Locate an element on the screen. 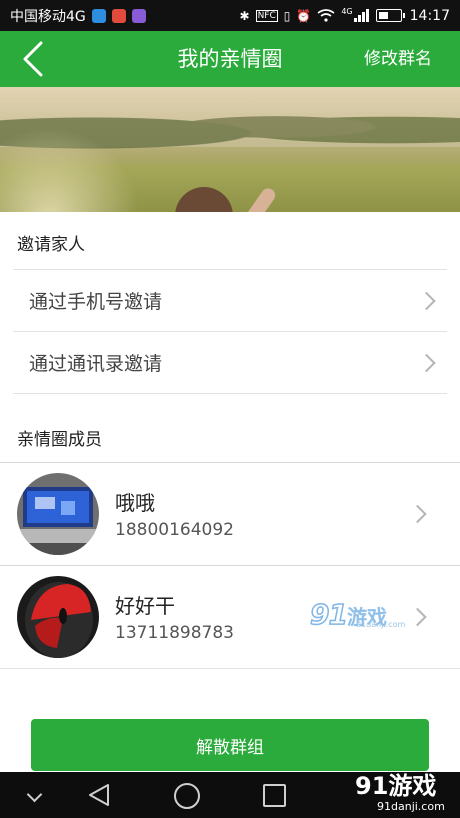 The image size is (460, 818). member-phone: 18800164092 is located at coordinates (174, 530).